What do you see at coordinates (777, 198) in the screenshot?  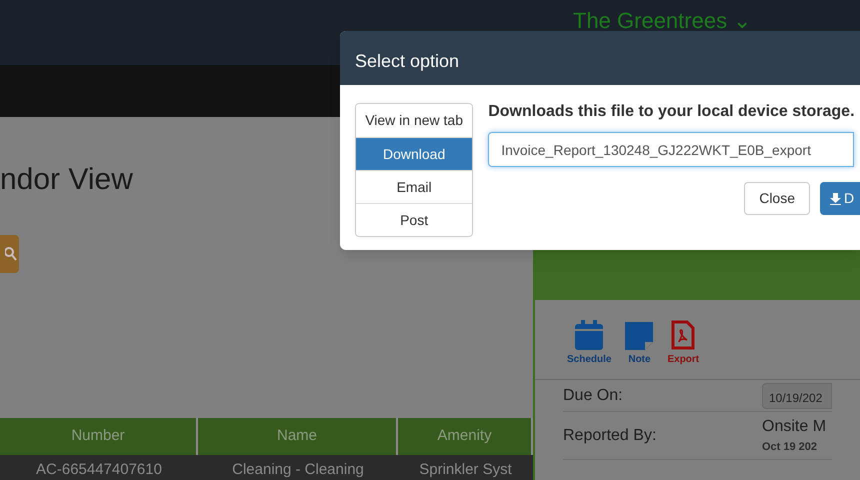 I see `close-button: Close` at bounding box center [777, 198].